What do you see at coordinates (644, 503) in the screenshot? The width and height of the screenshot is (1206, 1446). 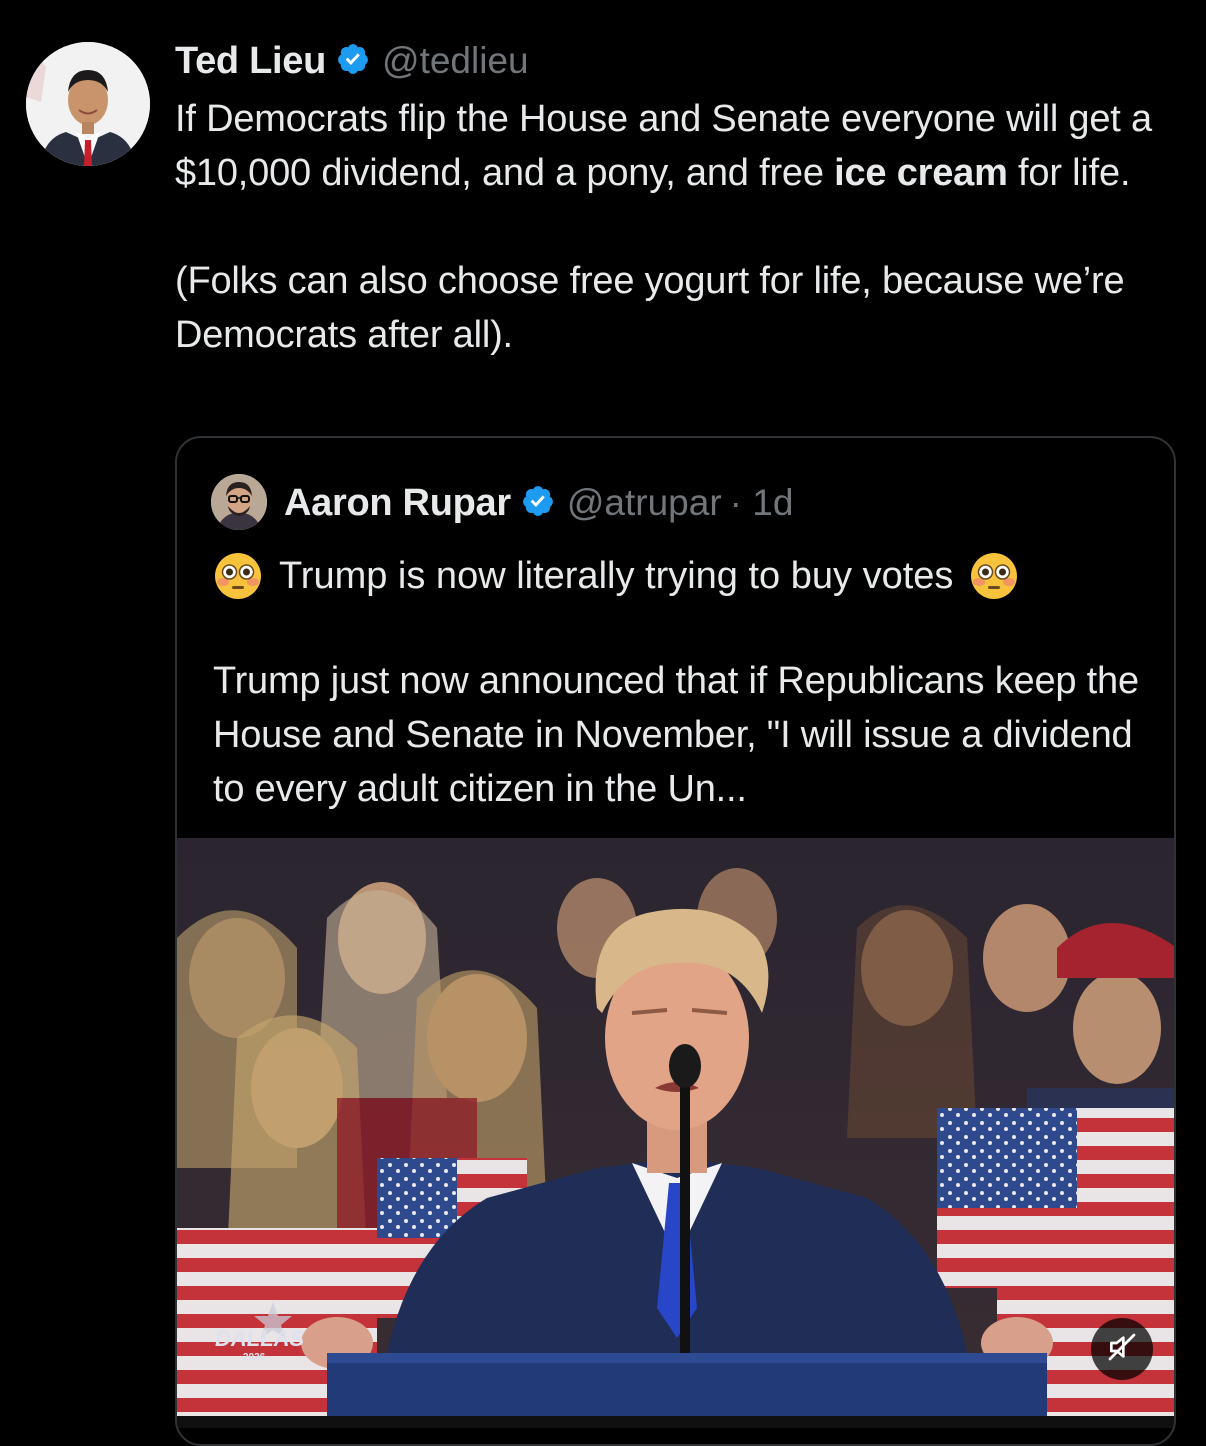 I see `quoted-author-handle: @atrupar` at bounding box center [644, 503].